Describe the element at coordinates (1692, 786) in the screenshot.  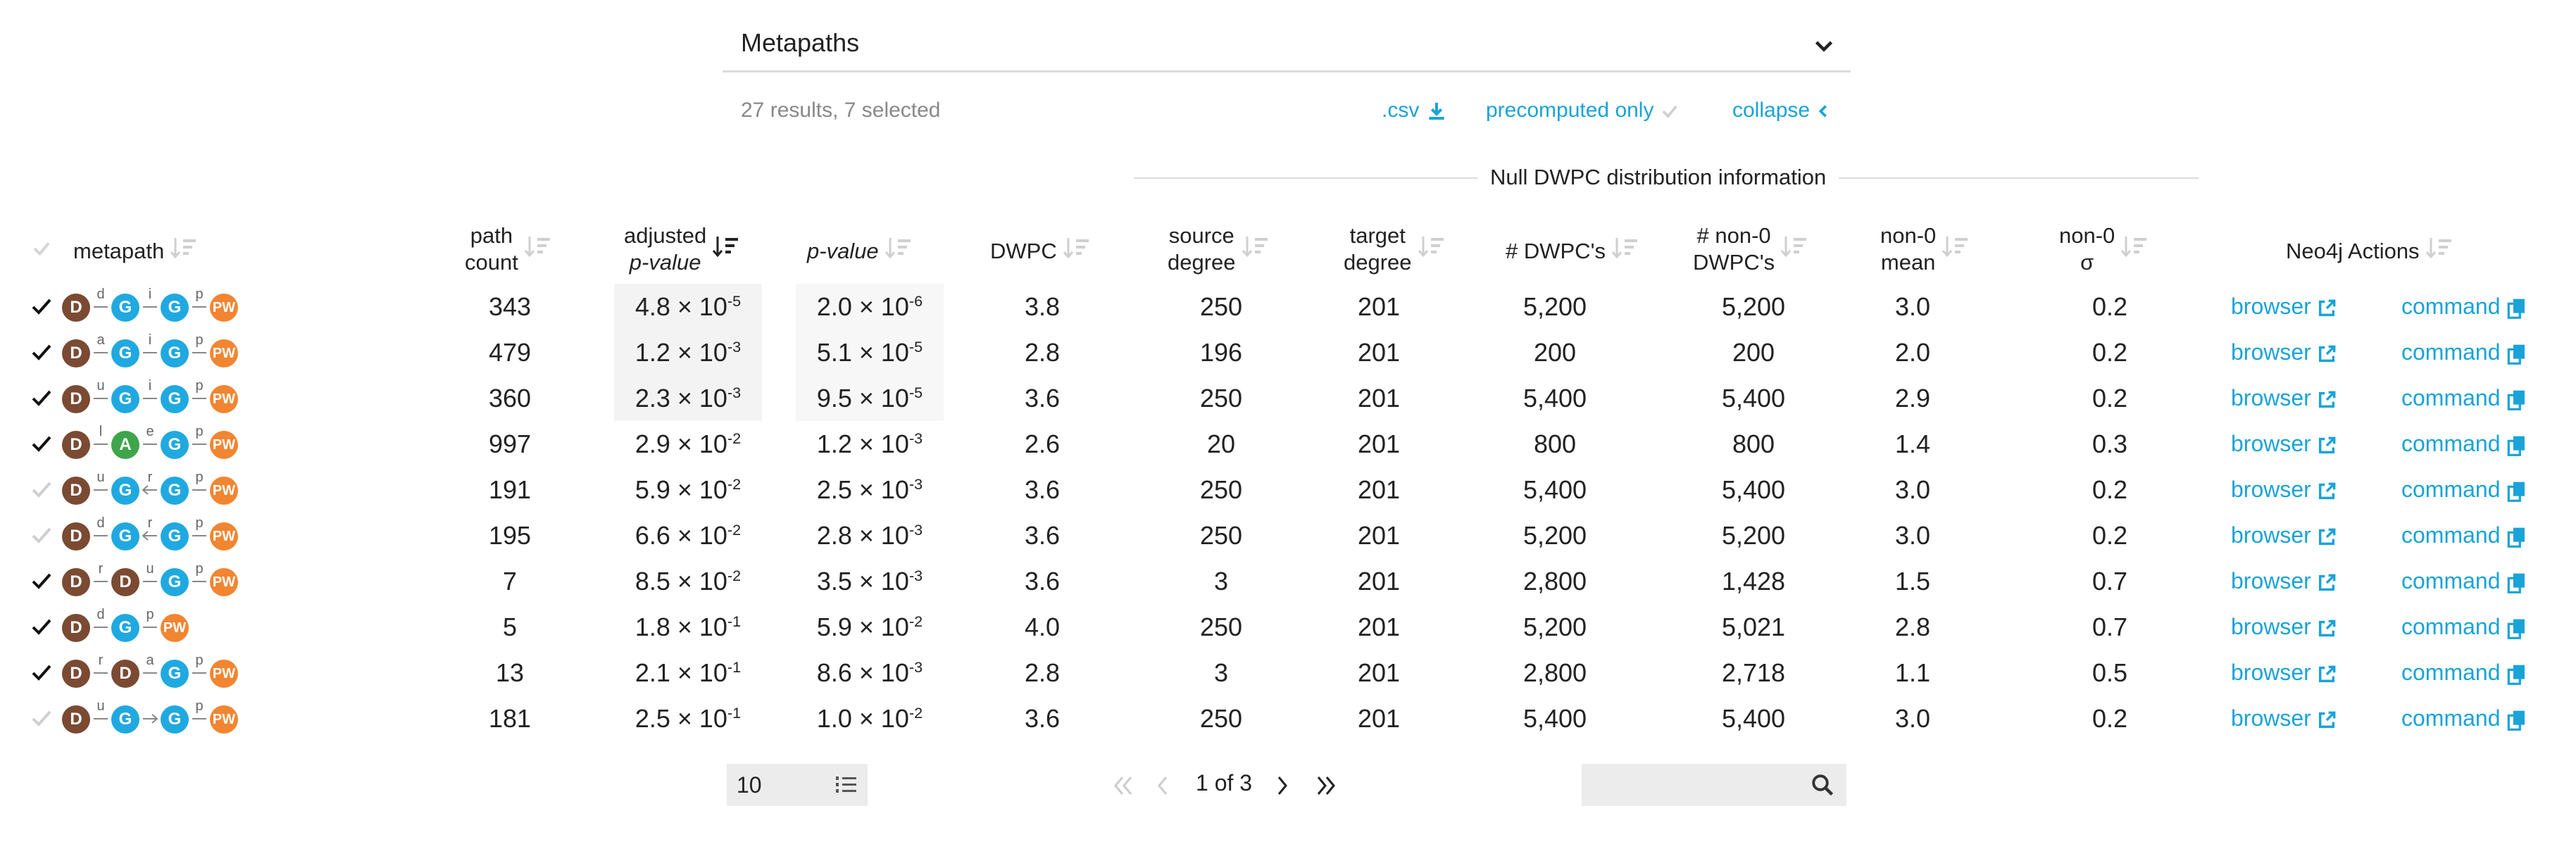
I see `search-input` at that location.